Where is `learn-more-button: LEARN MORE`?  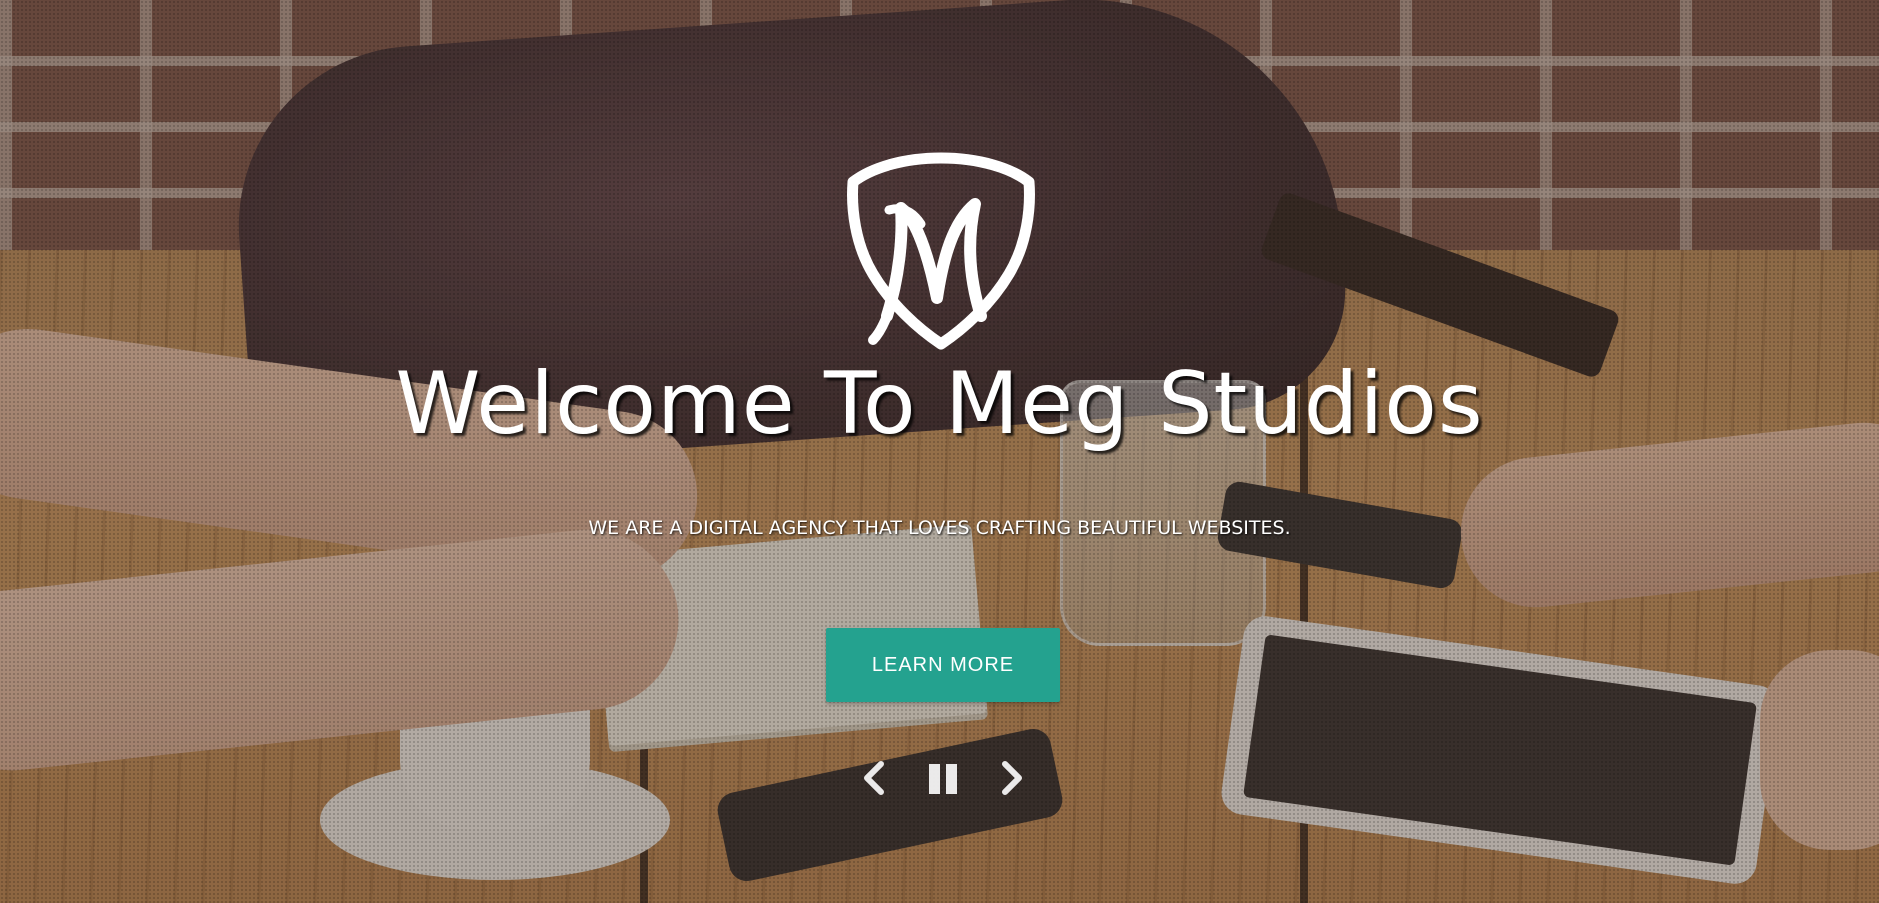 learn-more-button: LEARN MORE is located at coordinates (943, 665).